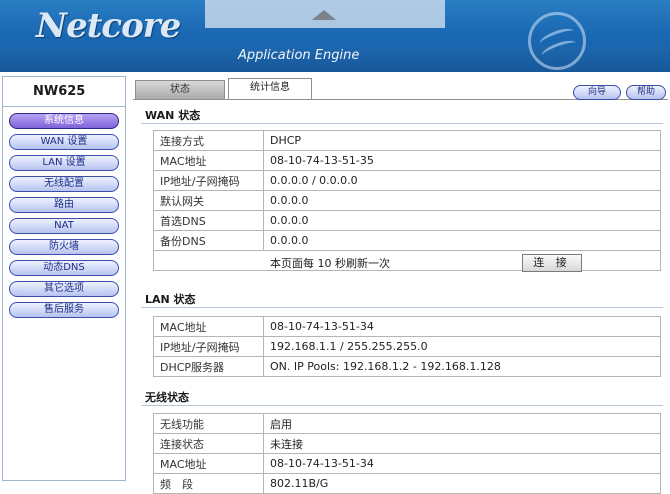 The height and width of the screenshot is (494, 670). What do you see at coordinates (64, 121) in the screenshot?
I see `sidebar-item-system-info: 系统信息` at bounding box center [64, 121].